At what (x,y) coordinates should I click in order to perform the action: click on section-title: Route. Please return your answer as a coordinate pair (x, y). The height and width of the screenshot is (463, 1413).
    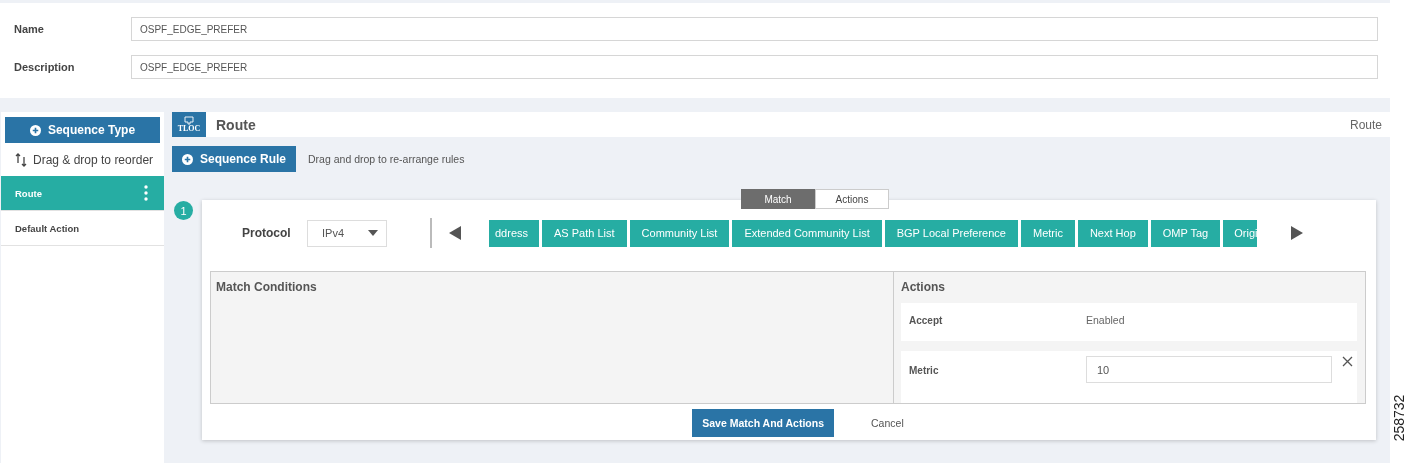
    Looking at the image, I should click on (236, 124).